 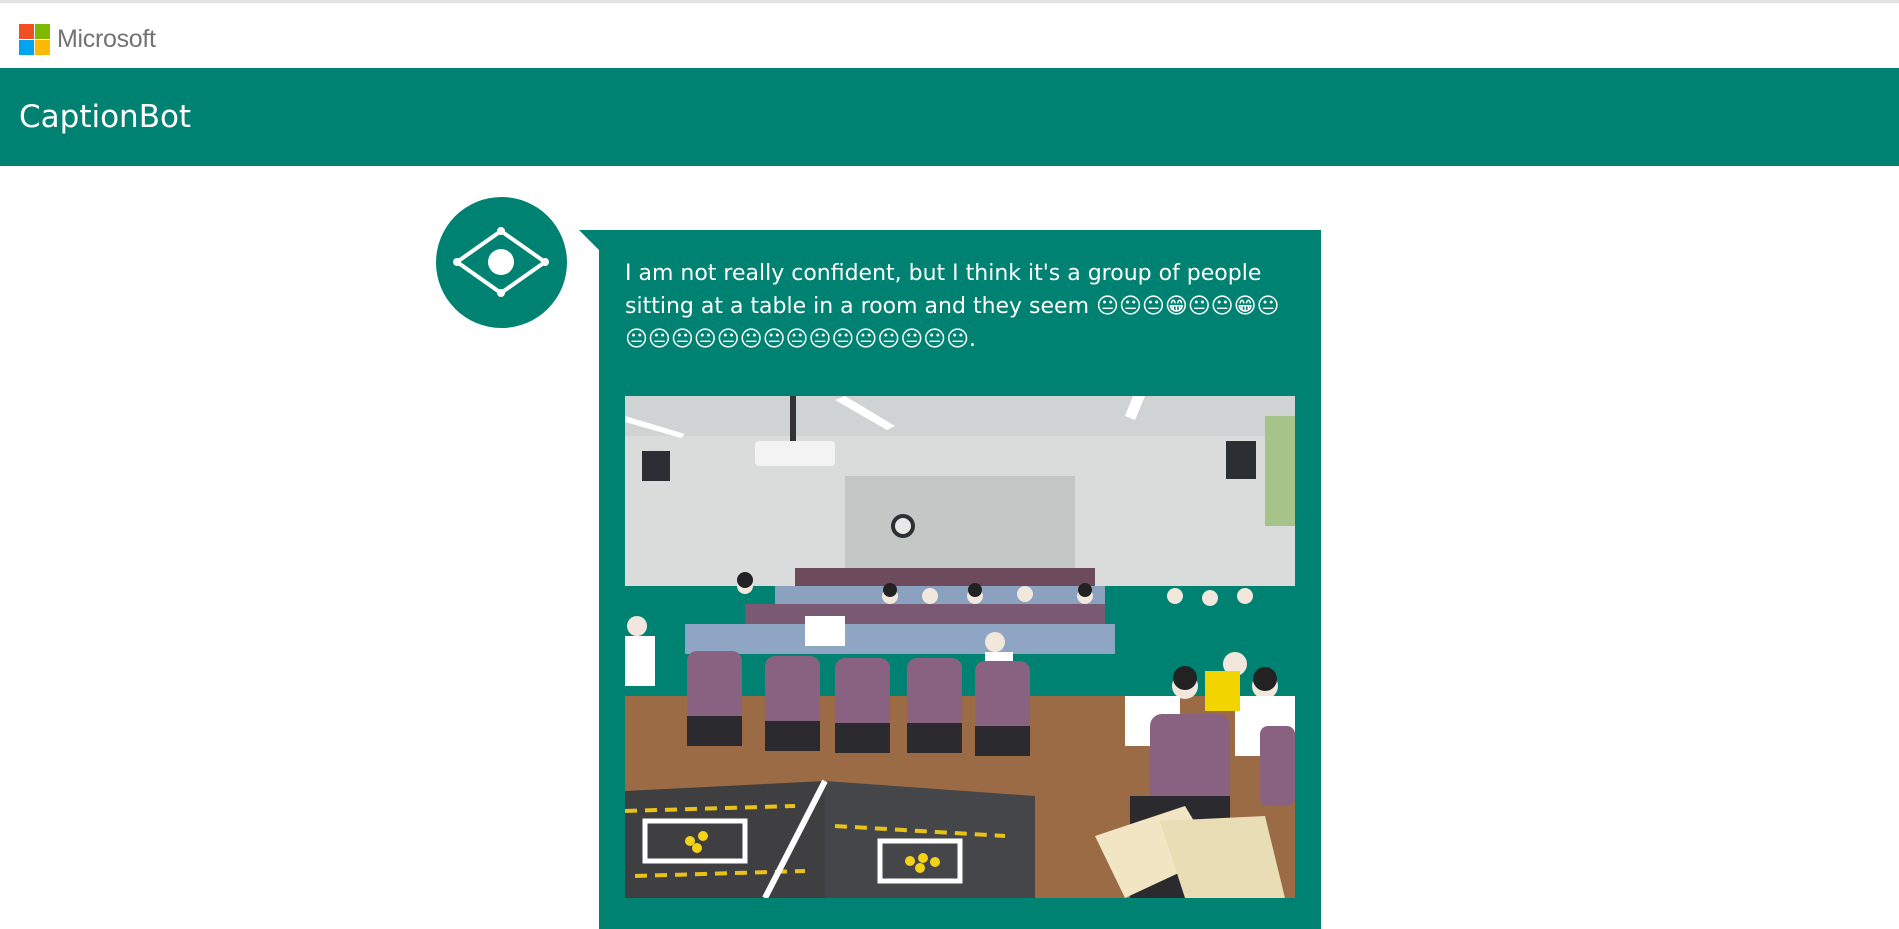 What do you see at coordinates (42, 31) in the screenshot?
I see `logo-square-green` at bounding box center [42, 31].